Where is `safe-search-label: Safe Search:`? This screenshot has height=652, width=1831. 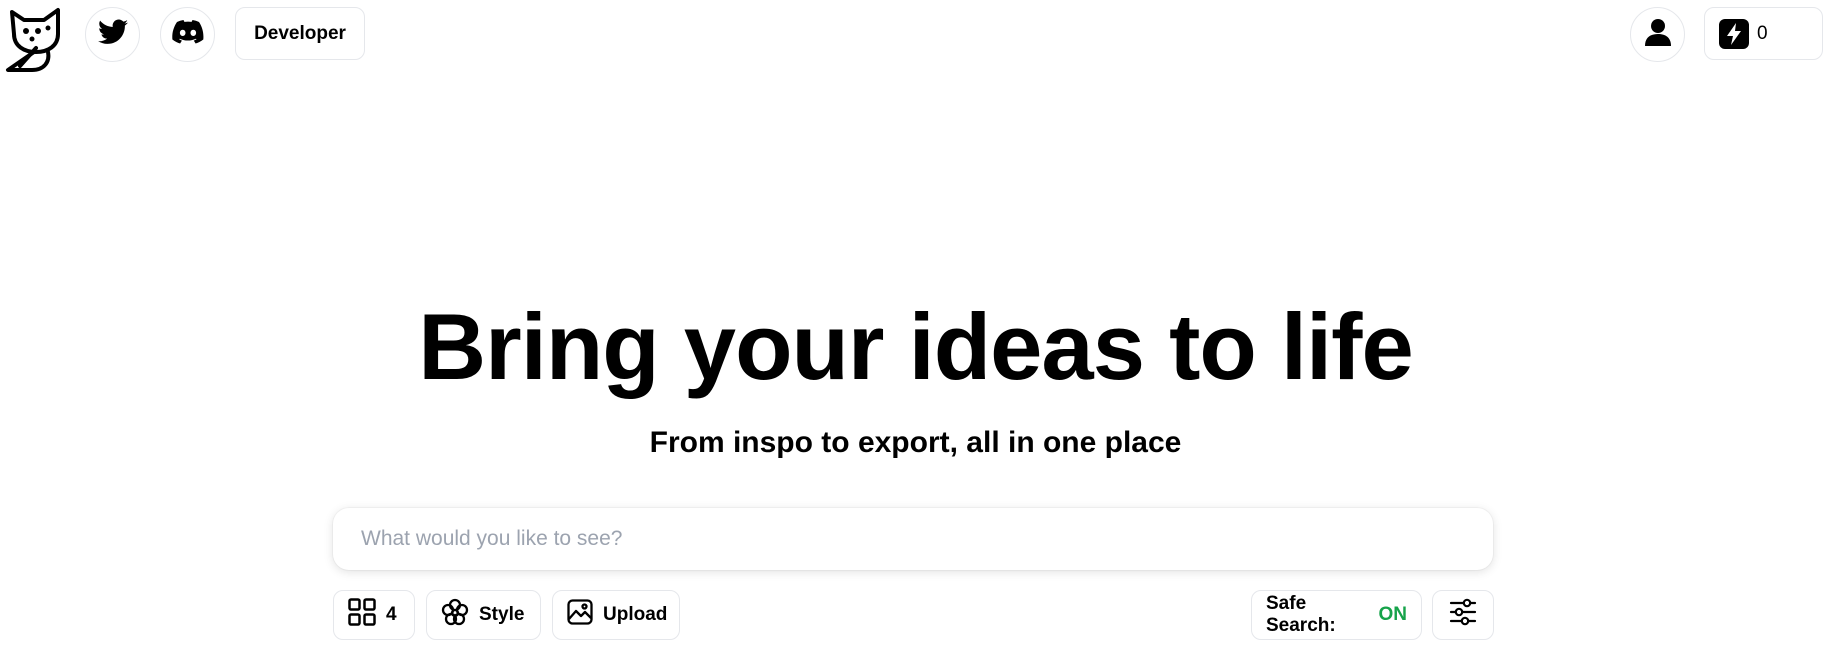
safe-search-label: Safe Search: is located at coordinates (1301, 614).